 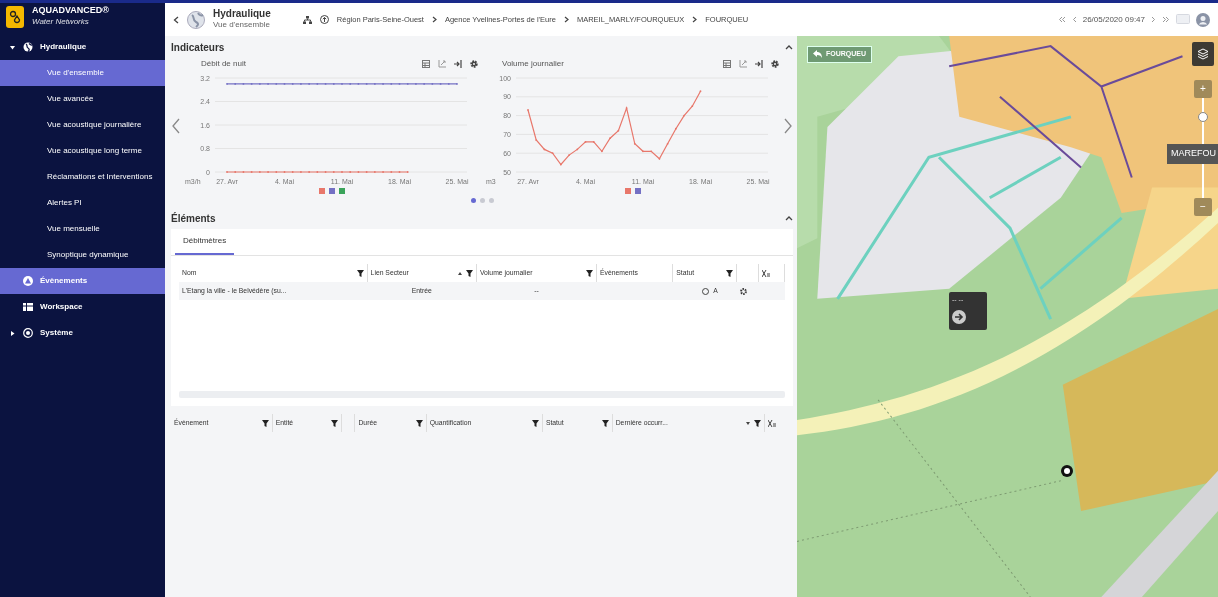 I want to click on nav-item: Vue mensuelle, so click(x=82, y=229).